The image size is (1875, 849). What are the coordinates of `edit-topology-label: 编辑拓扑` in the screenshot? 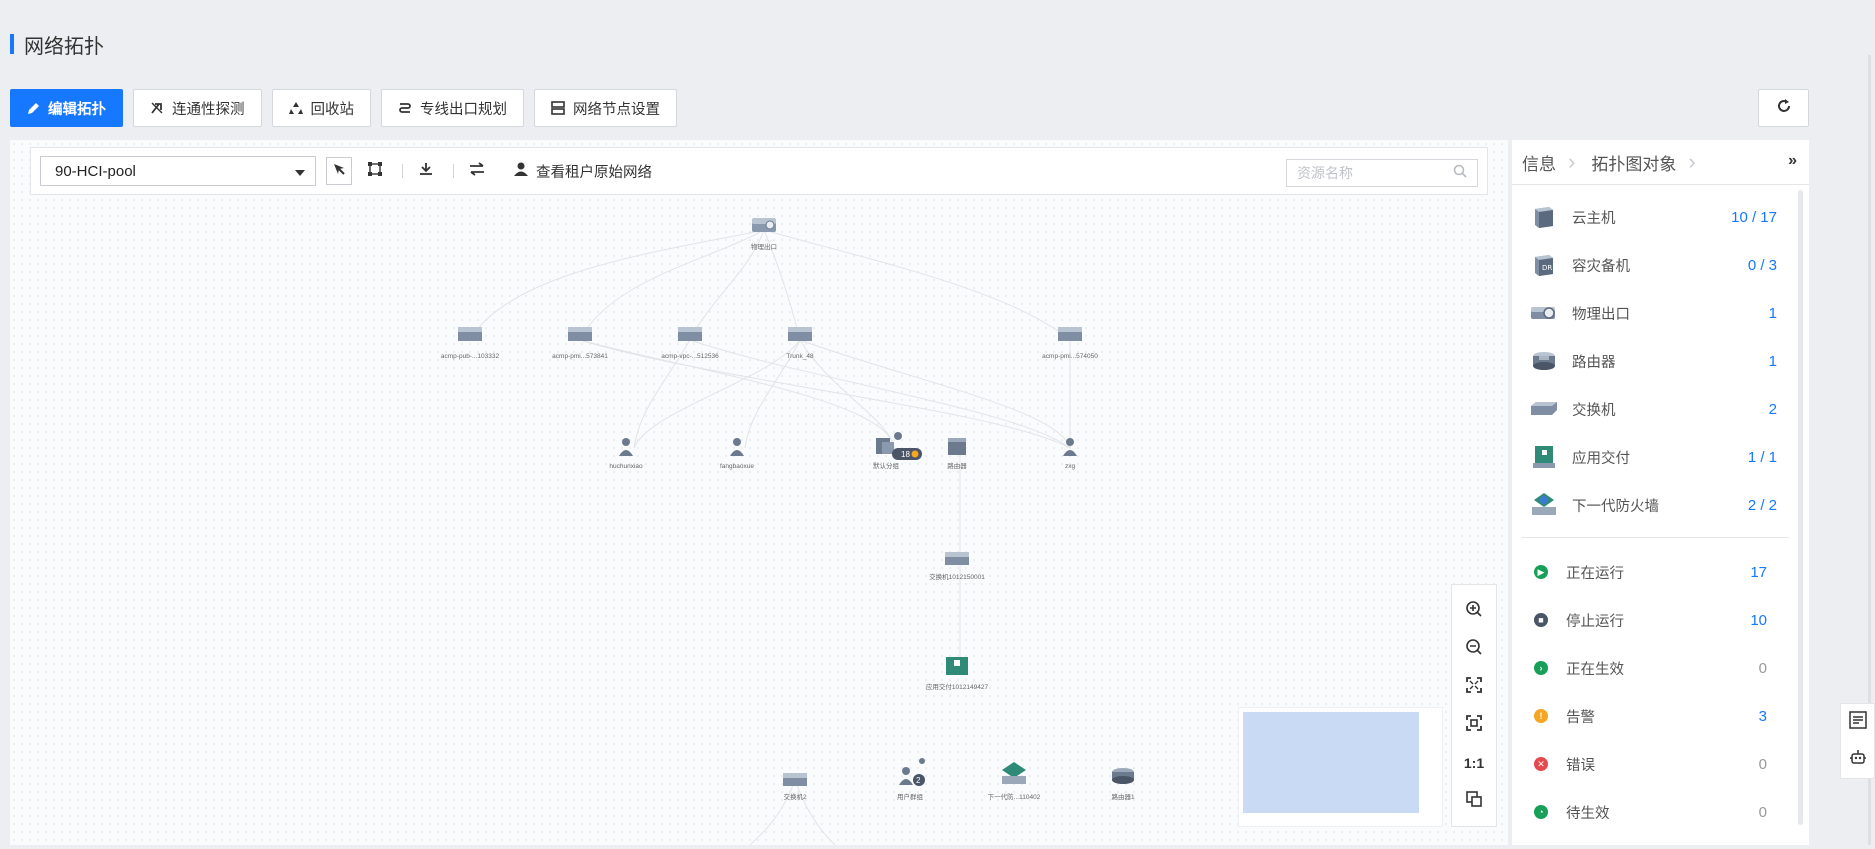 It's located at (77, 109).